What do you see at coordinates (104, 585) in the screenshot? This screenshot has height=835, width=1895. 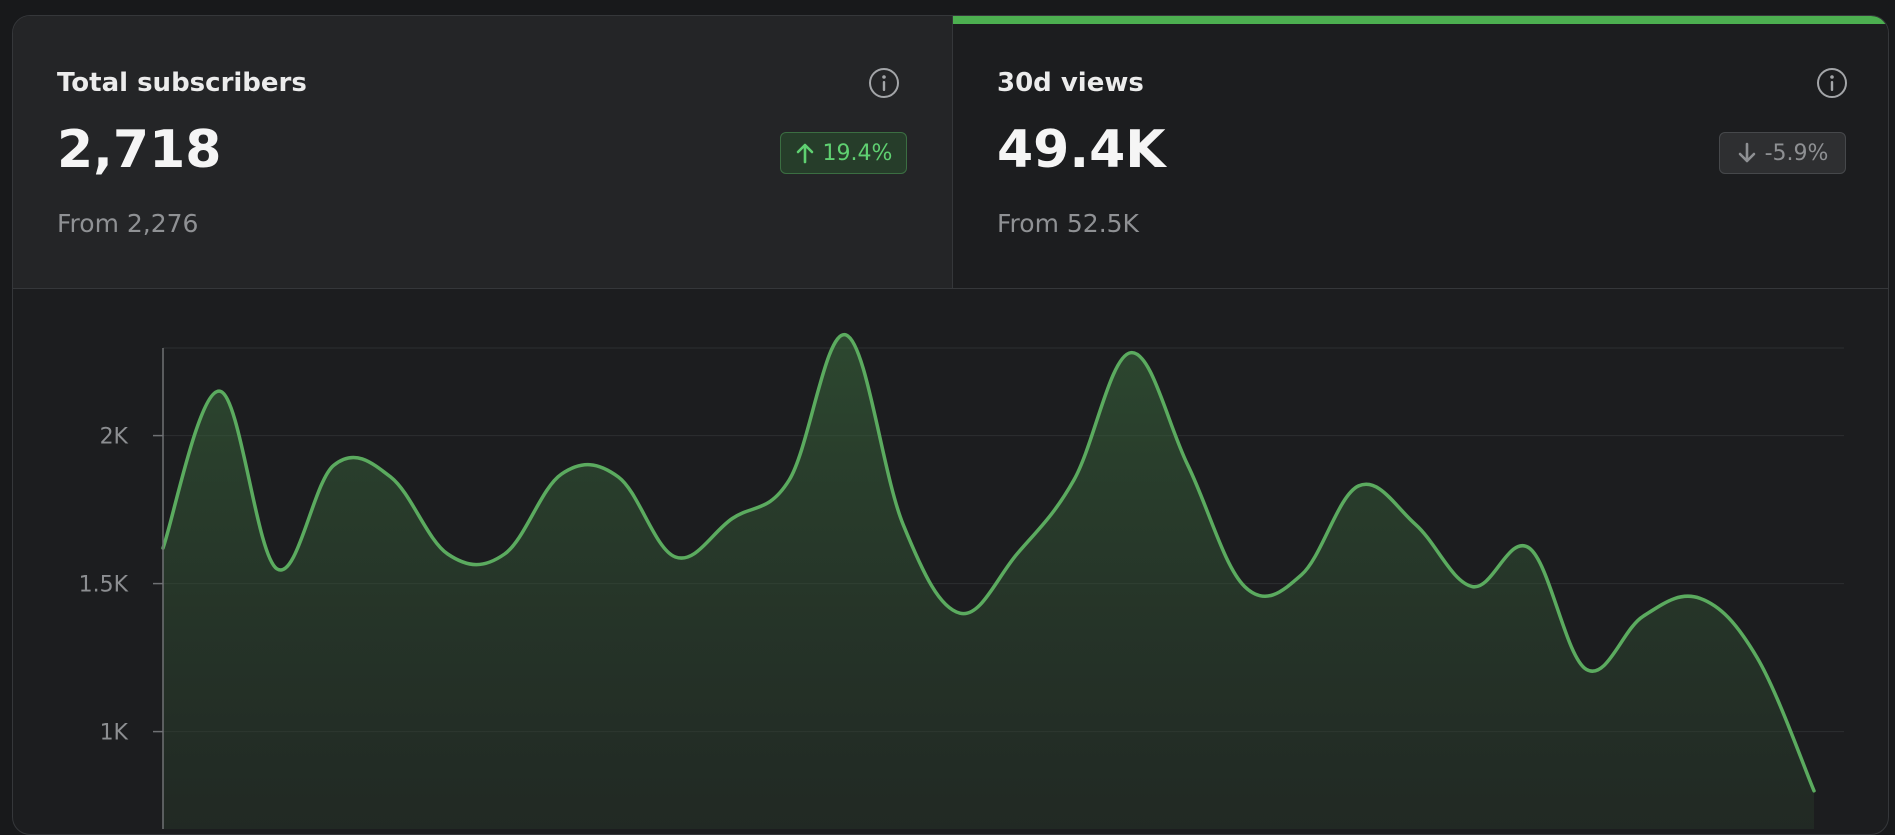 I see `y-tick-label: 1.5K` at bounding box center [104, 585].